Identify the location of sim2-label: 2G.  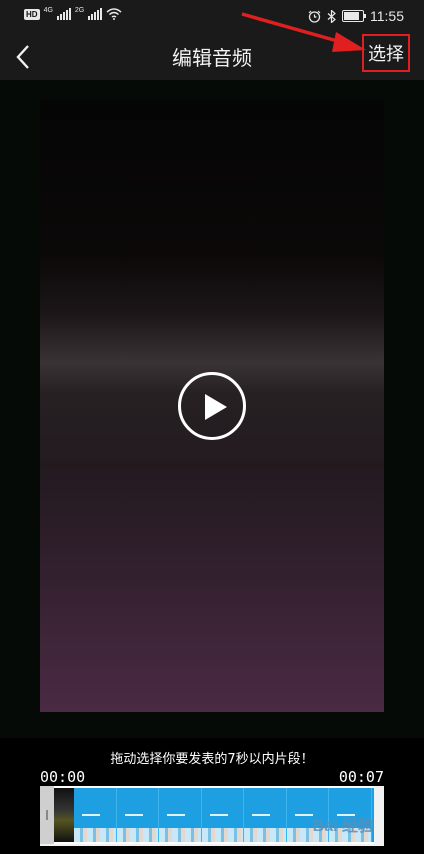
(79, 10).